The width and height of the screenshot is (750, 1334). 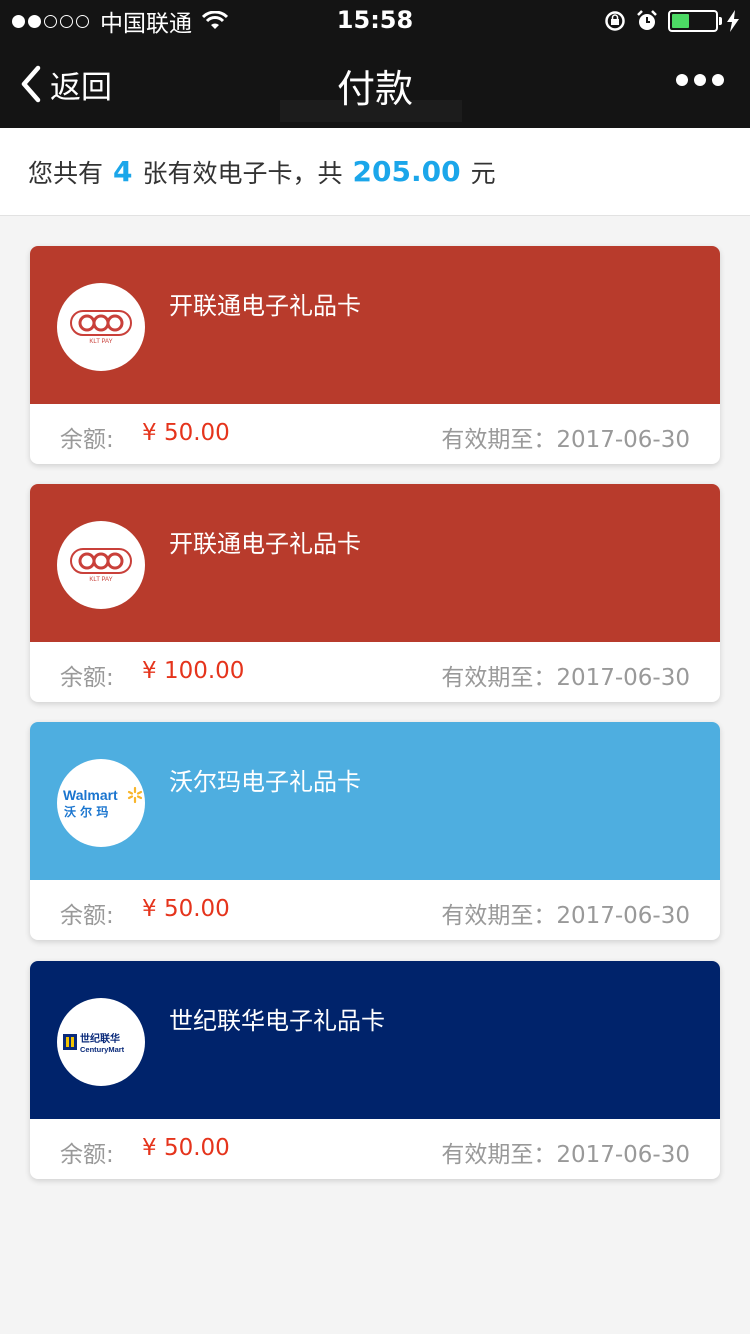 What do you see at coordinates (193, 671) in the screenshot?
I see `balance-value: ¥ 100.00` at bounding box center [193, 671].